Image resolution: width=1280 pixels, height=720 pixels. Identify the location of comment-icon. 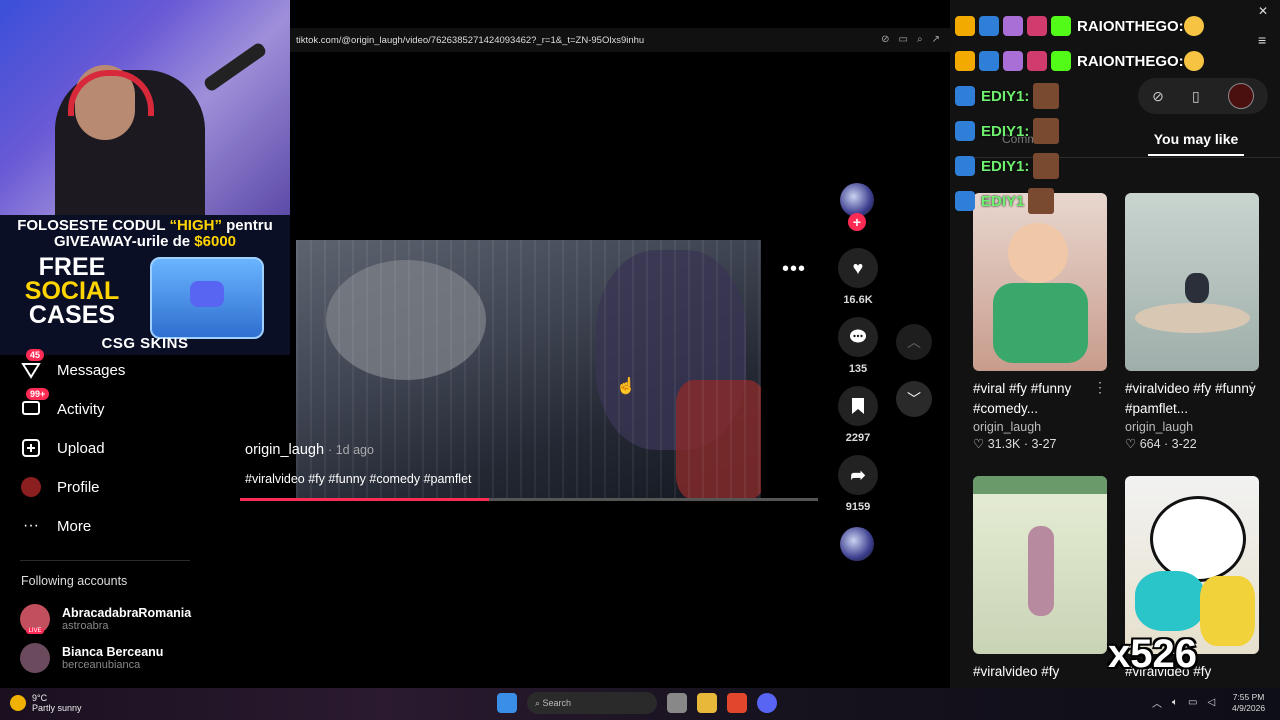
(858, 337).